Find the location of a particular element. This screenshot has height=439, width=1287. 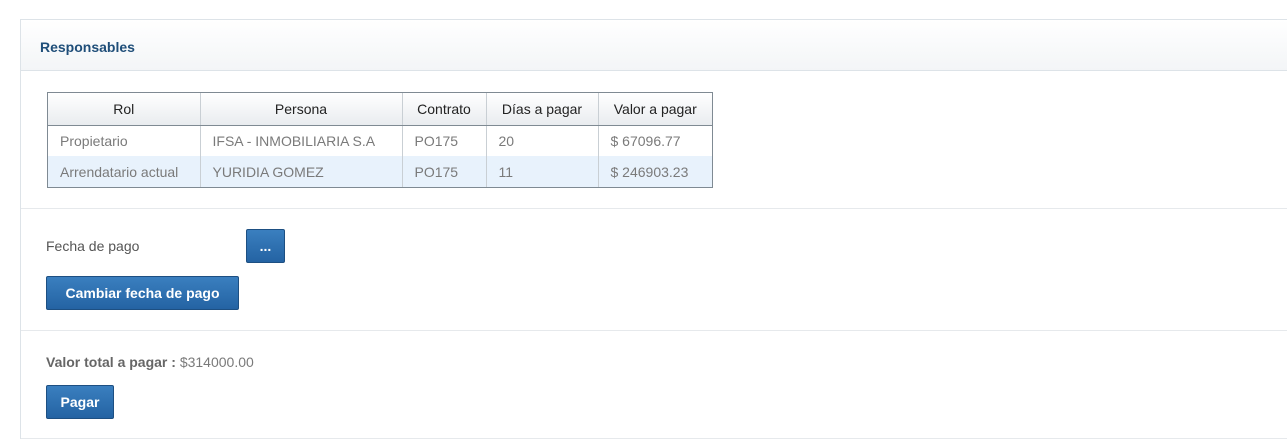

cell-dias-a-pagar: 20 is located at coordinates (542, 140).